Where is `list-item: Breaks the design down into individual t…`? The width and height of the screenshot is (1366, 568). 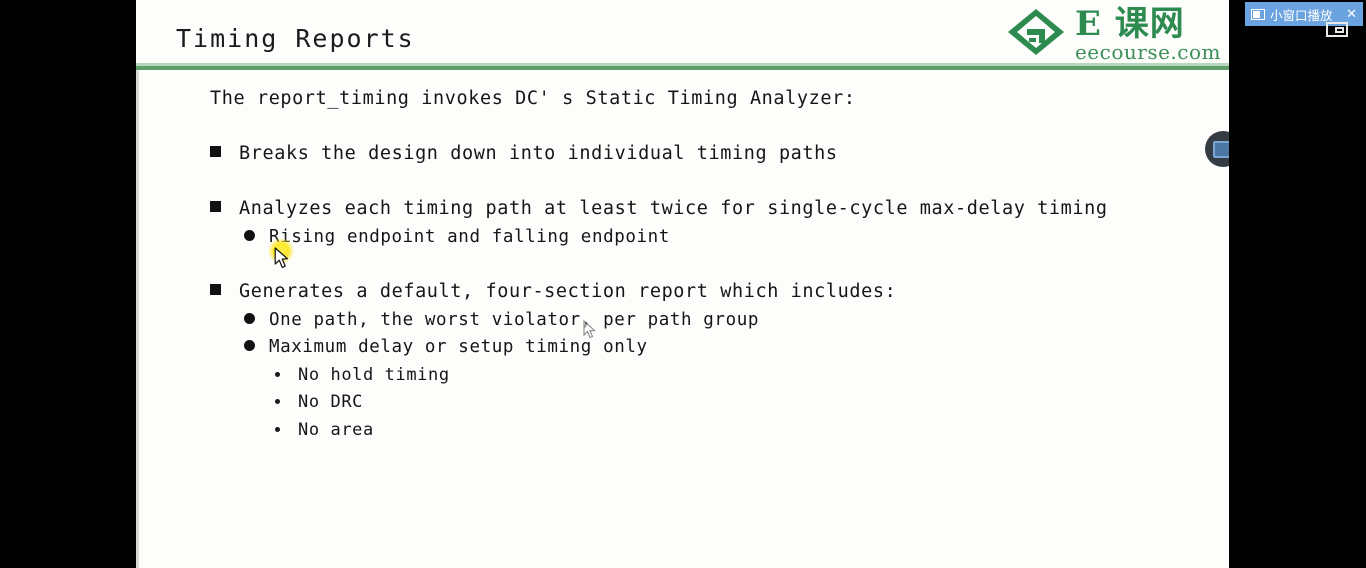 list-item: Breaks the design down into individual t… is located at coordinates (524, 153).